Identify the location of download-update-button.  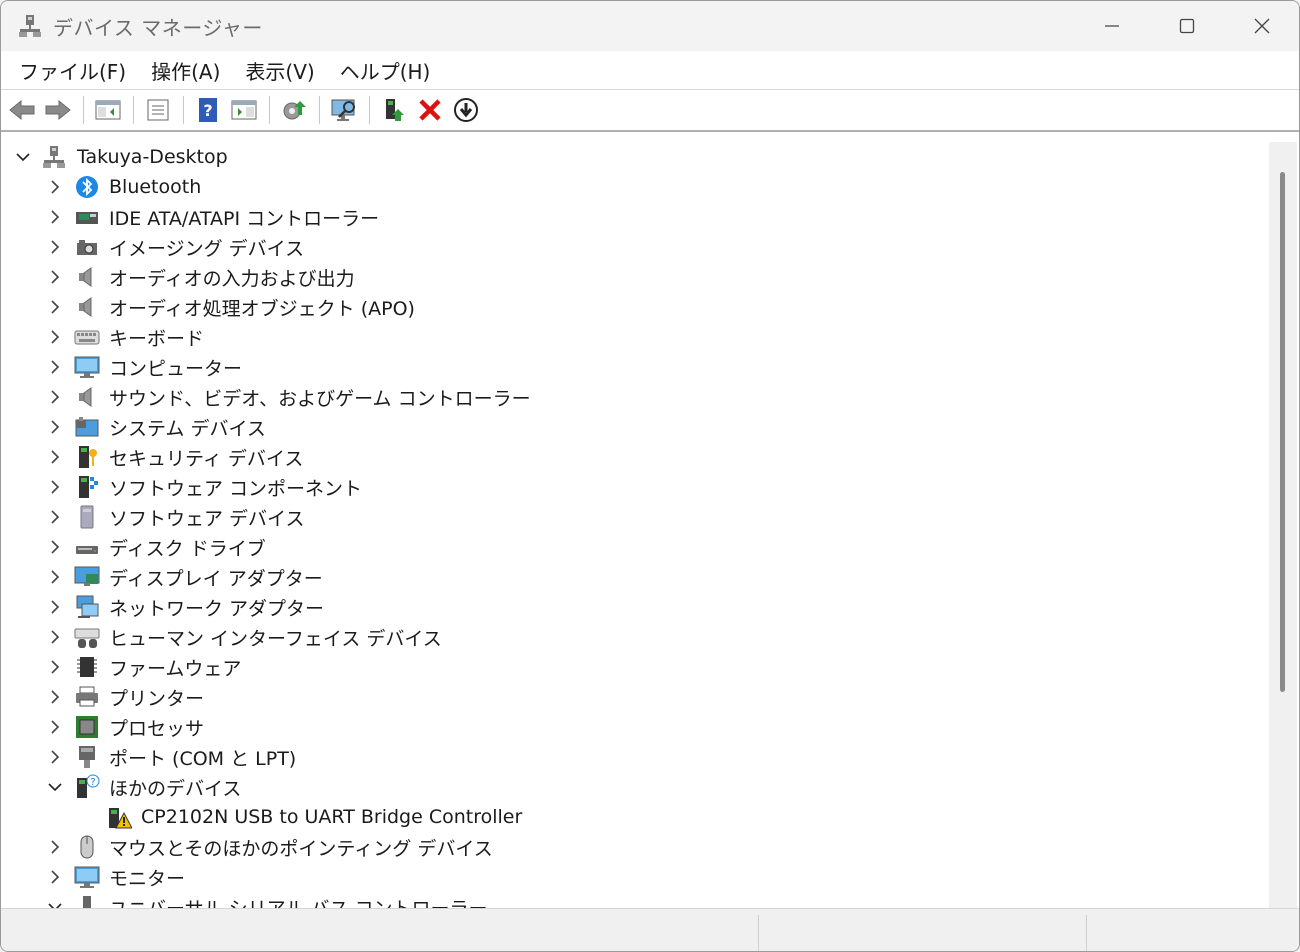
(466, 110).